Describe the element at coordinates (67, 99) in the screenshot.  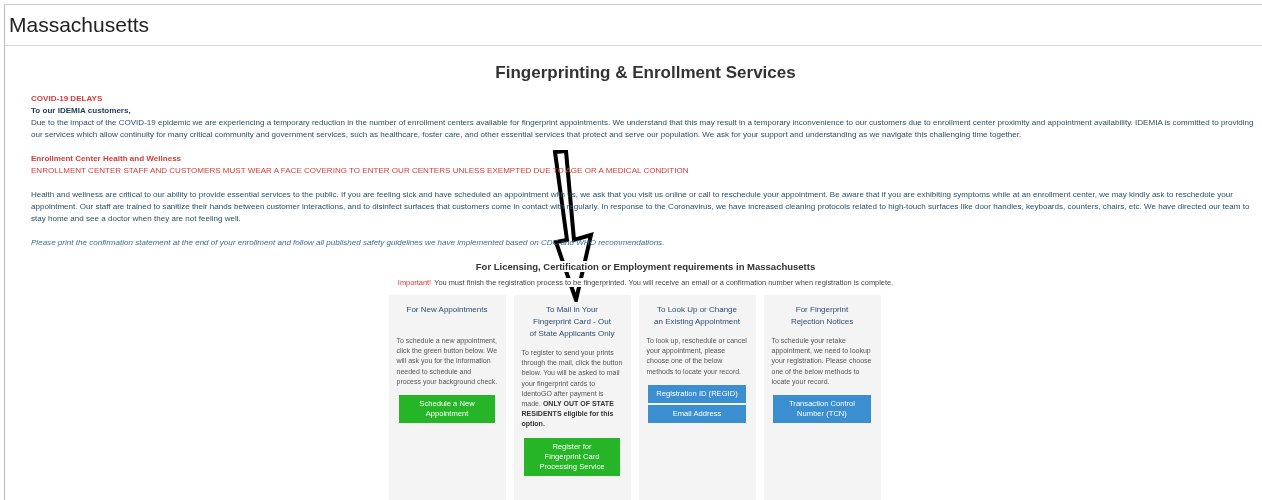
I see `notice-heading: COVID-19 DELAYS` at that location.